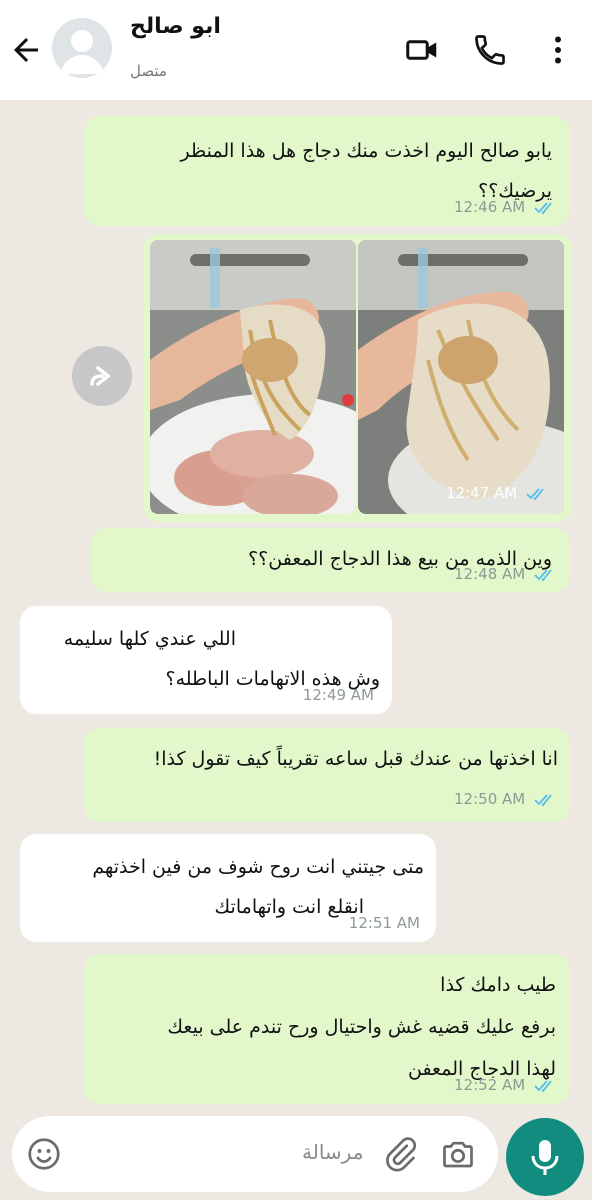 This screenshot has width=592, height=1200. Describe the element at coordinates (490, 799) in the screenshot. I see `message-time: 12:50 AM` at that location.